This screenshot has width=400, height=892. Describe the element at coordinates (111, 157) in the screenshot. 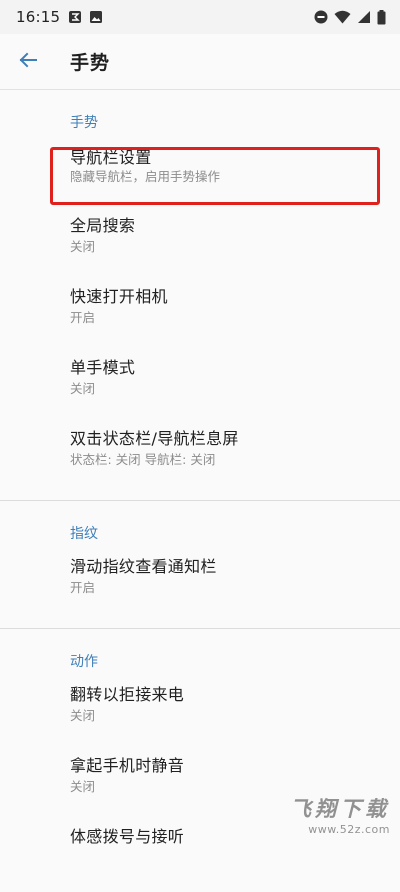

I see `setting-title: 导航栏设置` at that location.